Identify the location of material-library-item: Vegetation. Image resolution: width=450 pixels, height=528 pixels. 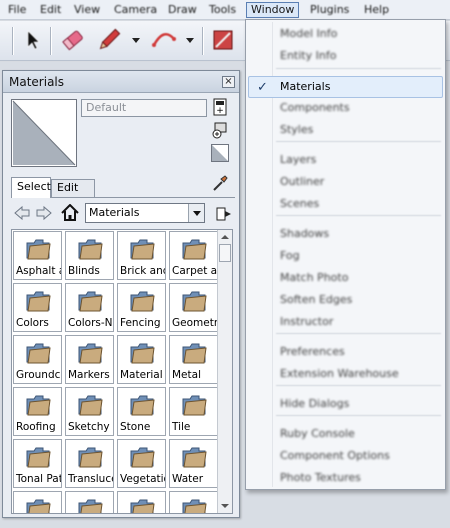
(141, 463).